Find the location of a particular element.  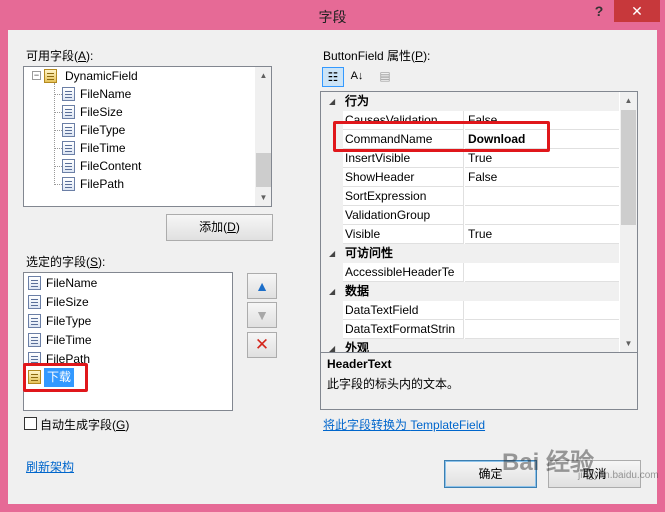

property-row: DataTextField is located at coordinates (470, 310).